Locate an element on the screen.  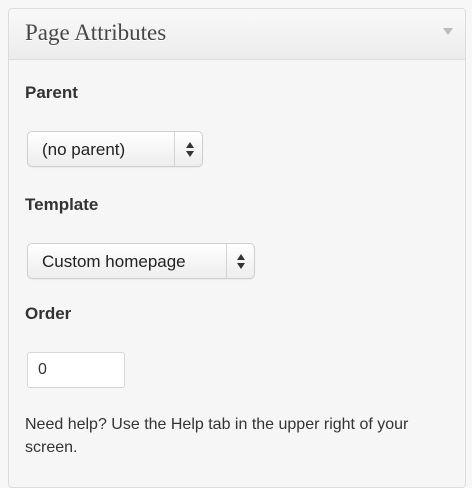
template-select: Custom homepage is located at coordinates (141, 261).